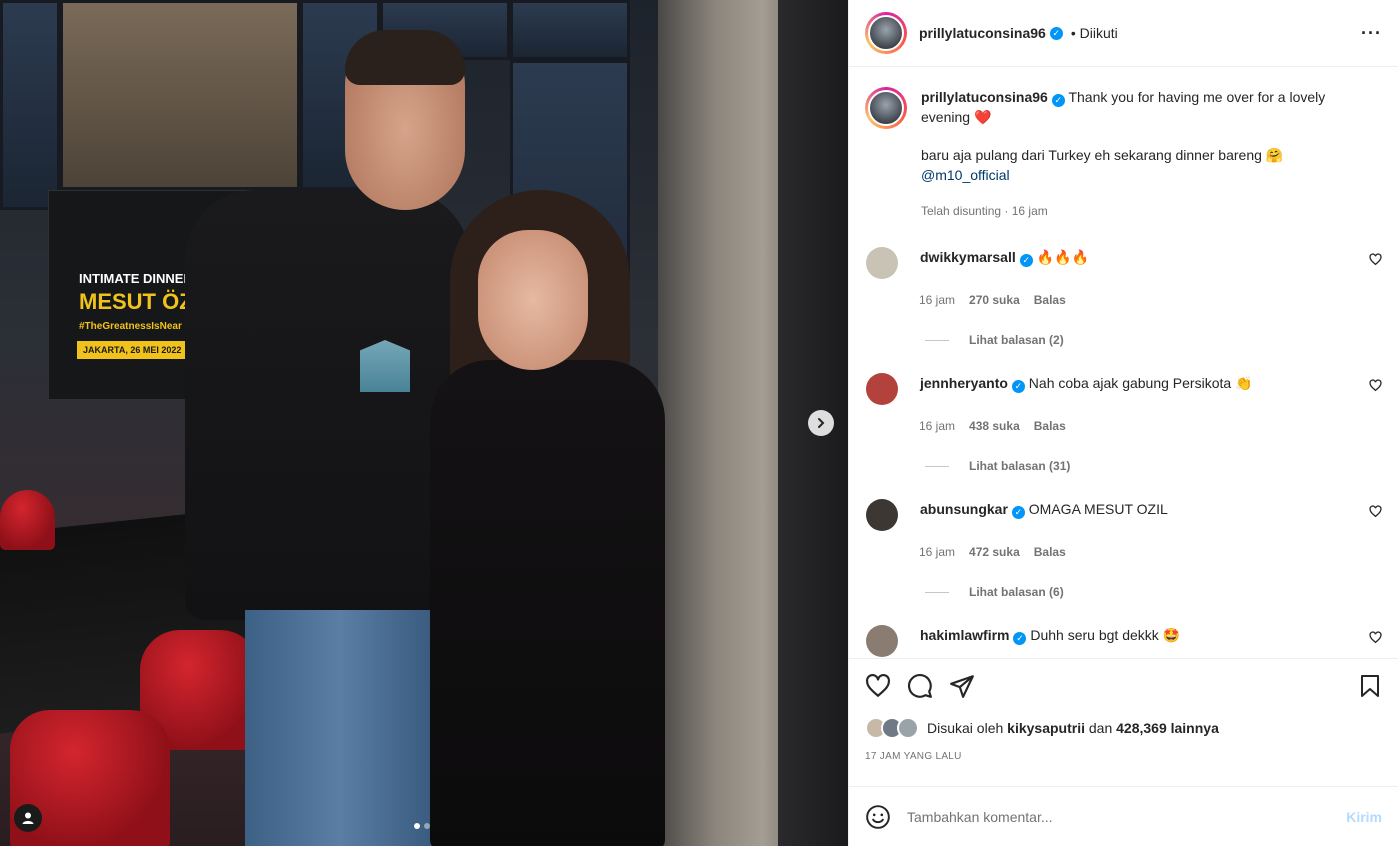  Describe the element at coordinates (427, 826) in the screenshot. I see `carousel-dot` at that location.